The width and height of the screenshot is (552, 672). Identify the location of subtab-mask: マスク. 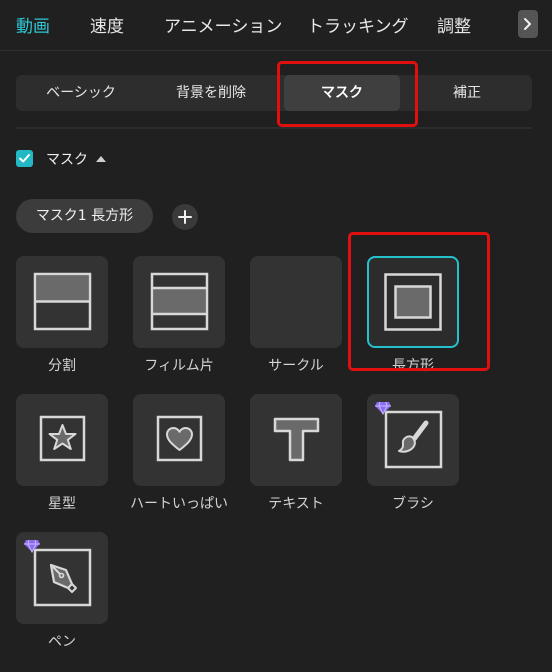
(342, 93).